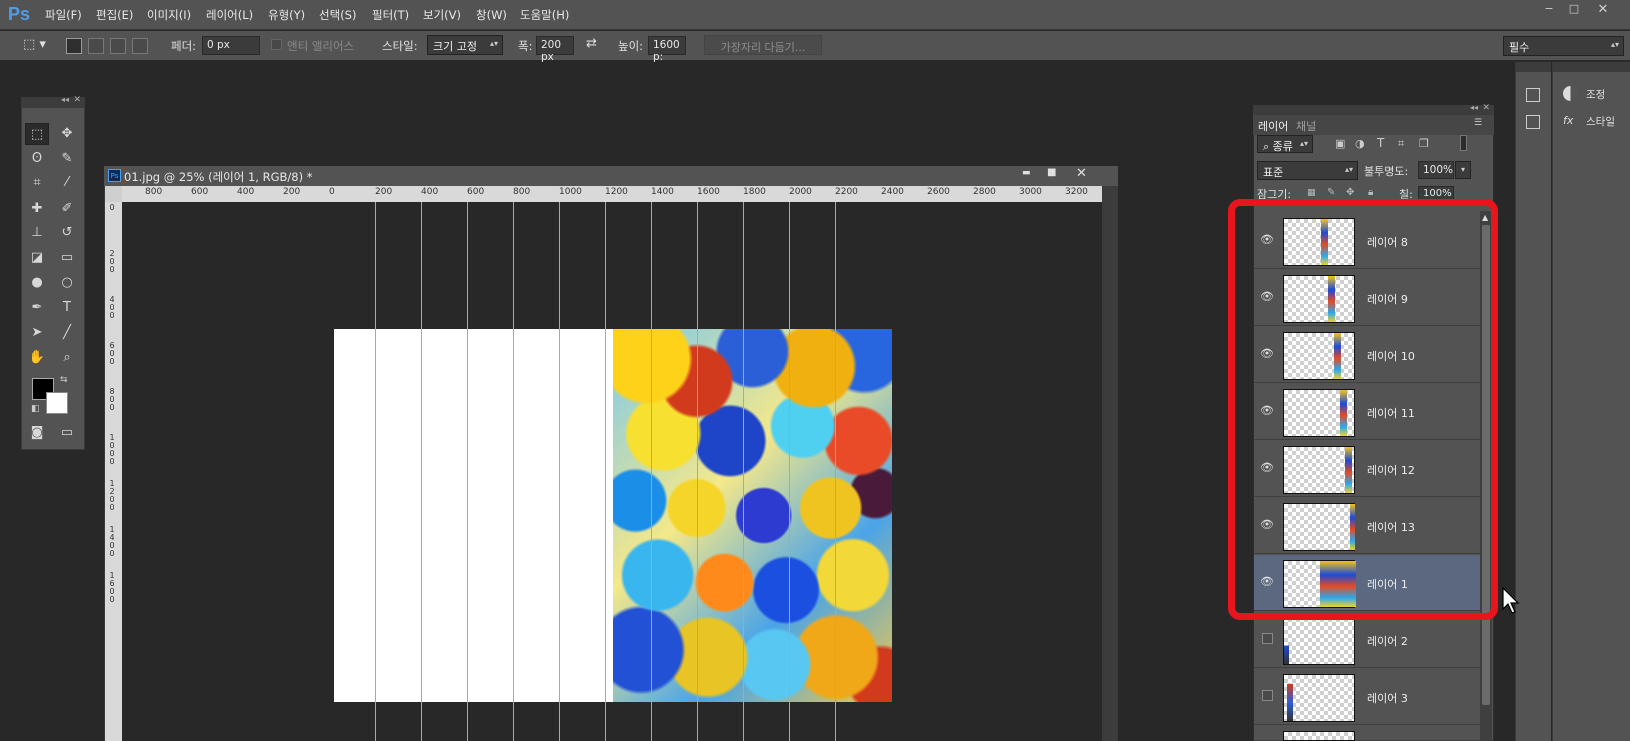  I want to click on menu-image: 이미지(I), so click(169, 15).